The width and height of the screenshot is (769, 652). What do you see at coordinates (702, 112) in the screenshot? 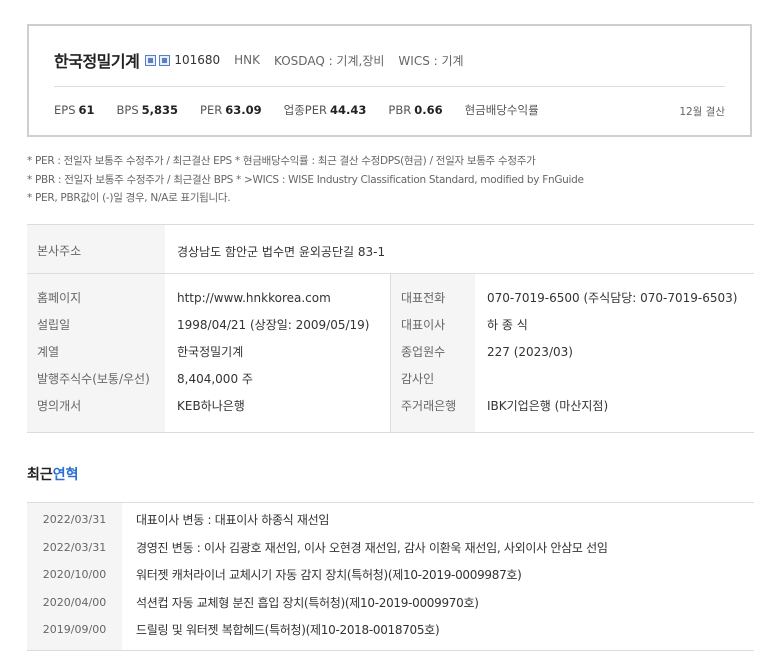
I see `settlement-month: 12월 결산` at bounding box center [702, 112].